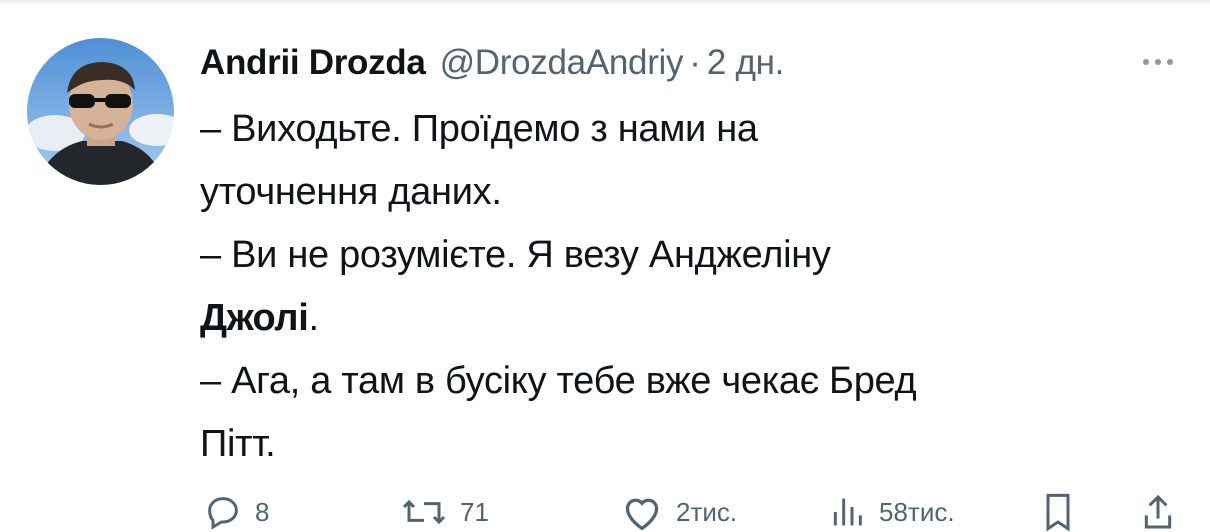  Describe the element at coordinates (479, 129) in the screenshot. I see `tweet-text-line: – Виходьте. Проїдемо з нами на` at that location.